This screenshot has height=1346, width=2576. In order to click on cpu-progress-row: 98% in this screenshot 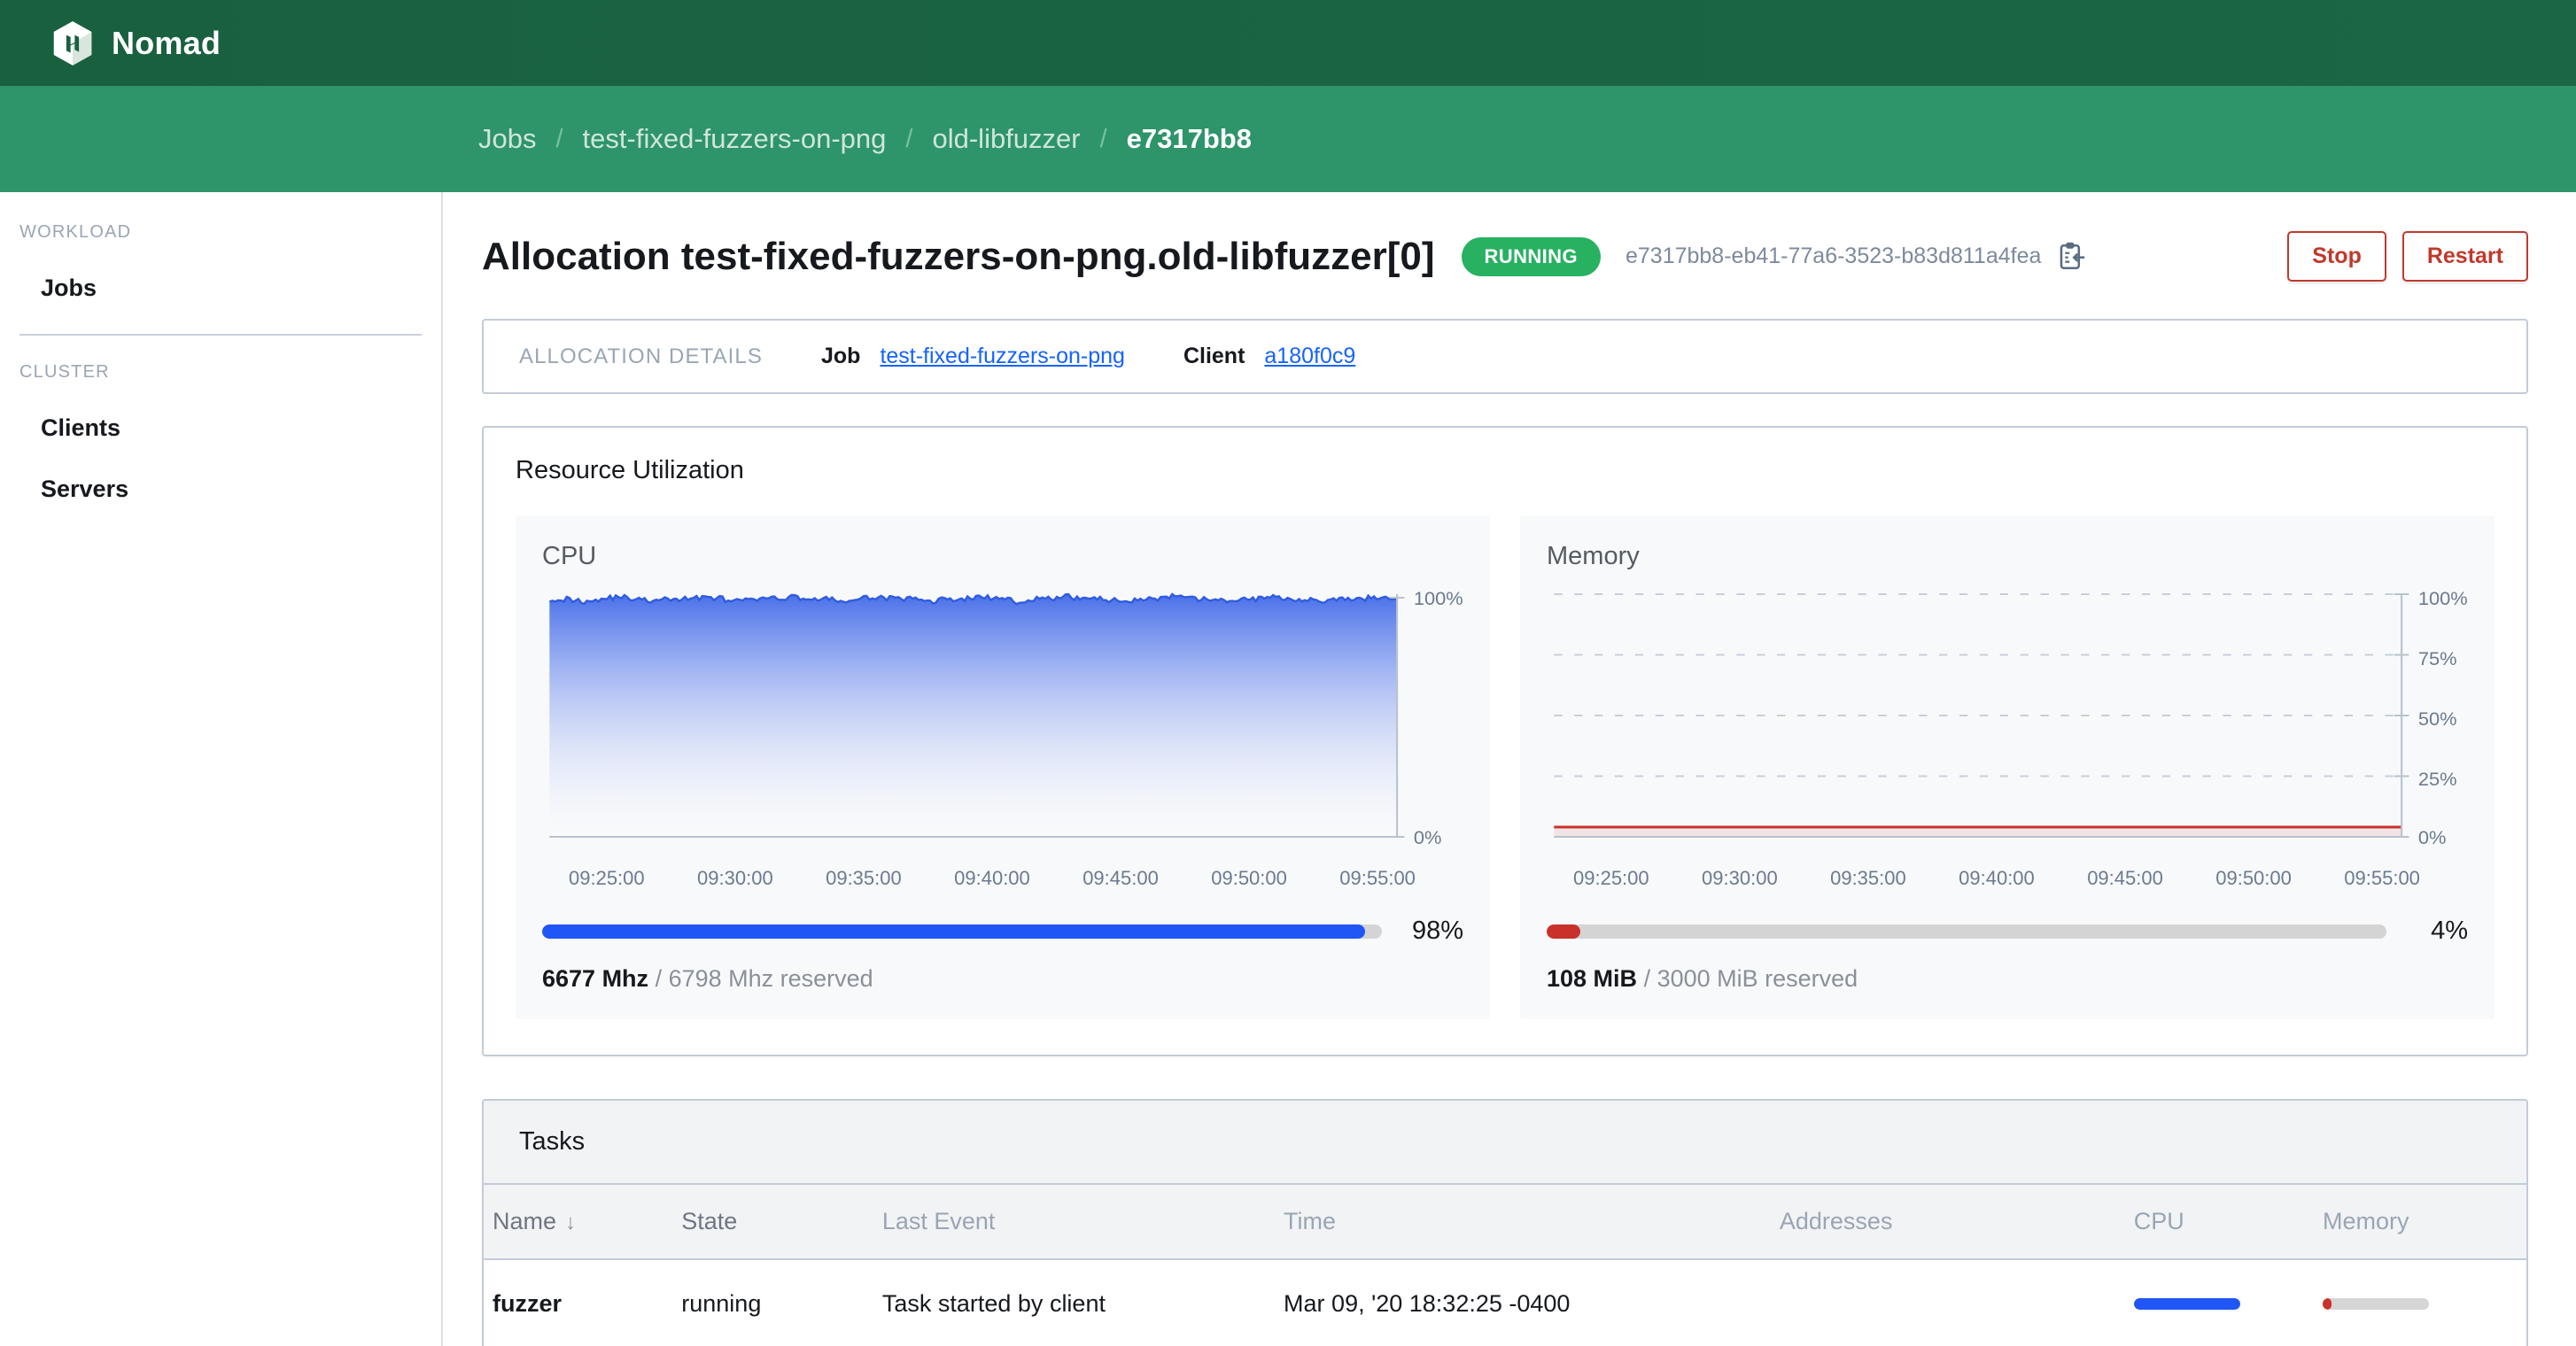, I will do `click(1002, 932)`.